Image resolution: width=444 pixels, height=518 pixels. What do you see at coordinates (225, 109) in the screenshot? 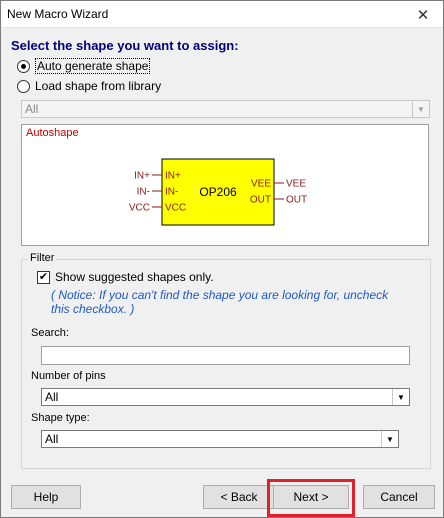
I see `library-combo: All ▼` at bounding box center [225, 109].